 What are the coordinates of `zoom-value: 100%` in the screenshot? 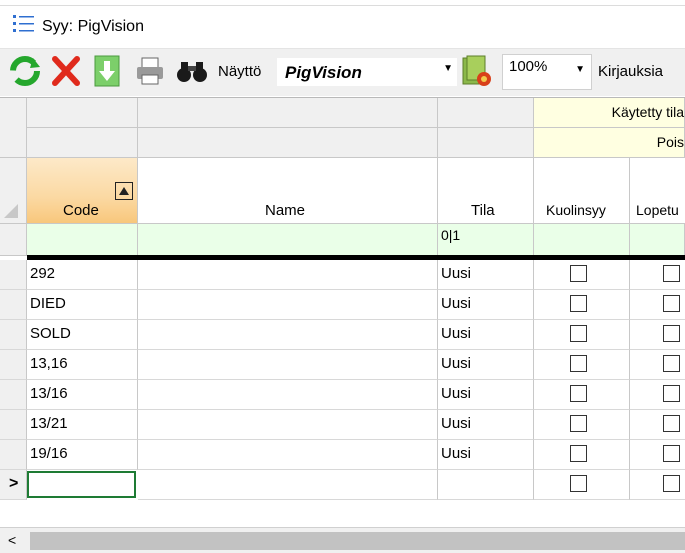 It's located at (528, 66).